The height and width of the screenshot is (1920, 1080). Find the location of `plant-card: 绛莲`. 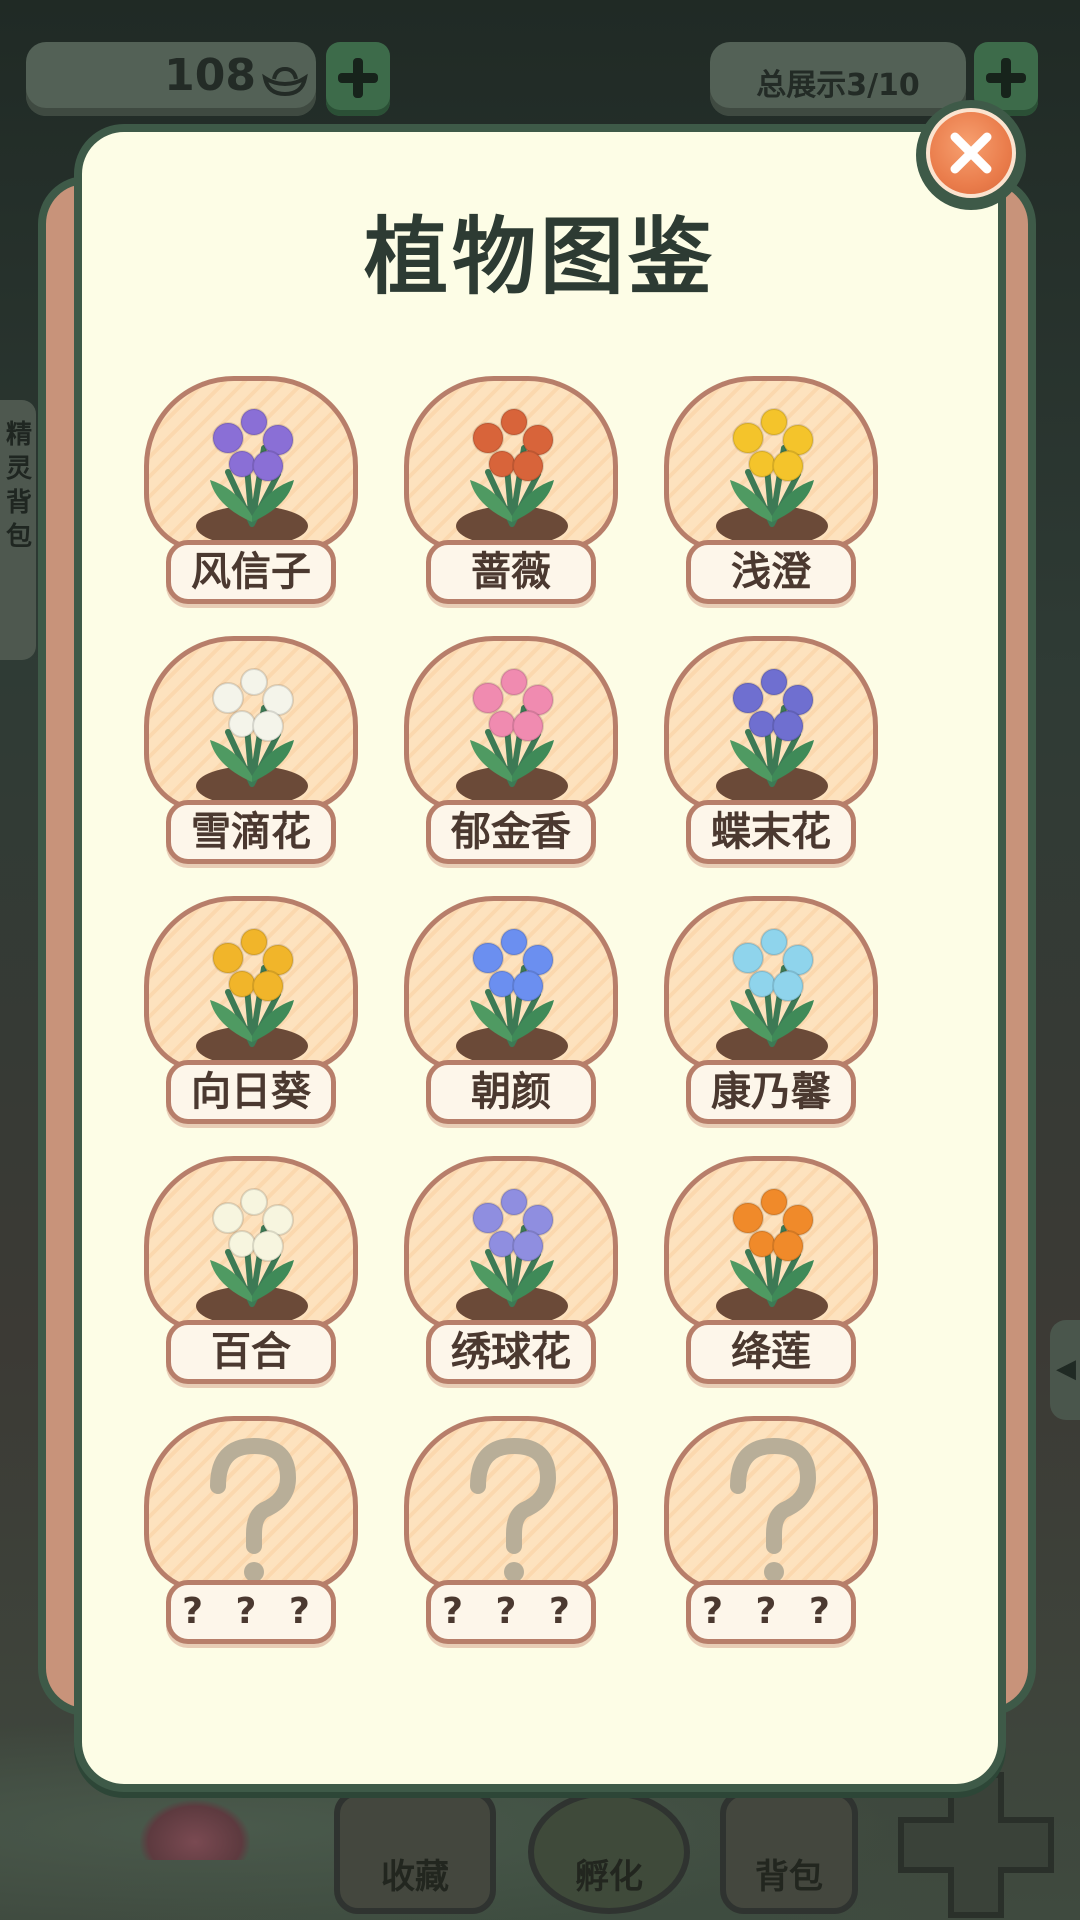

plant-card: 绛莲 is located at coordinates (771, 1273).